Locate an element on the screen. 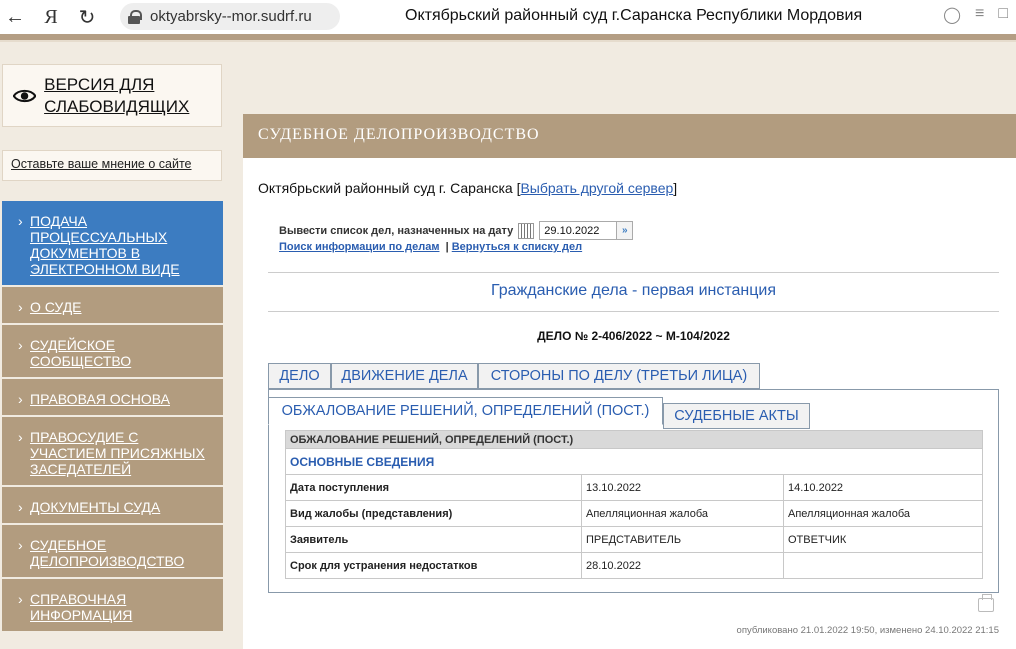 The image size is (1016, 649). table-header: ОБЖАЛОВАНИЕ РЕШЕНИЙ, ОПРЕДЕЛЕНИЙ (ПОСТ.) is located at coordinates (634, 439).